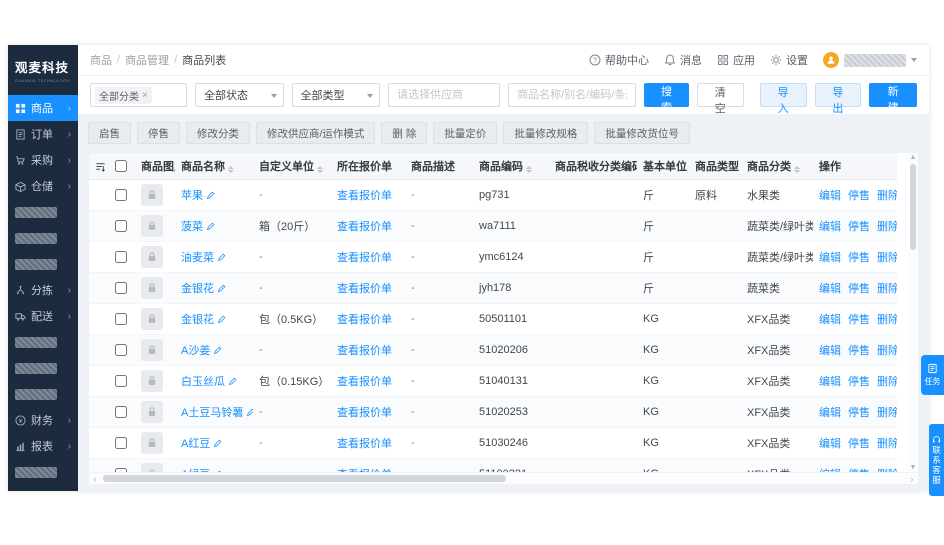  What do you see at coordinates (95, 479) in the screenshot?
I see `scroll-left-icon: ‹` at bounding box center [95, 479].